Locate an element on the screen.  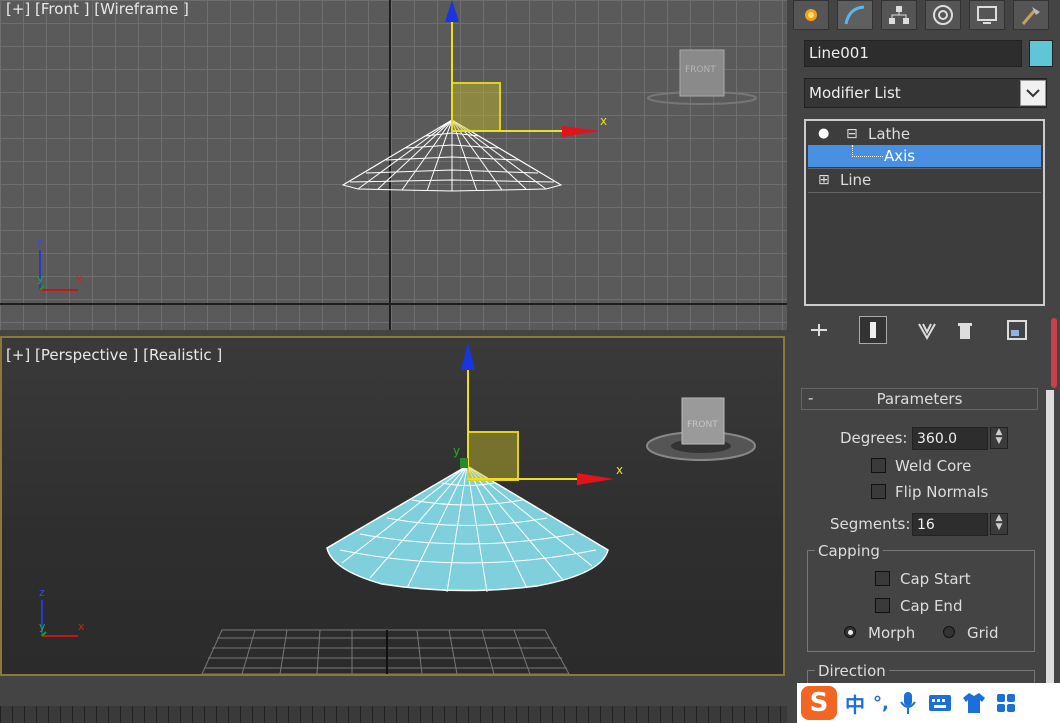
capping-title: Capping is located at coordinates (849, 551).